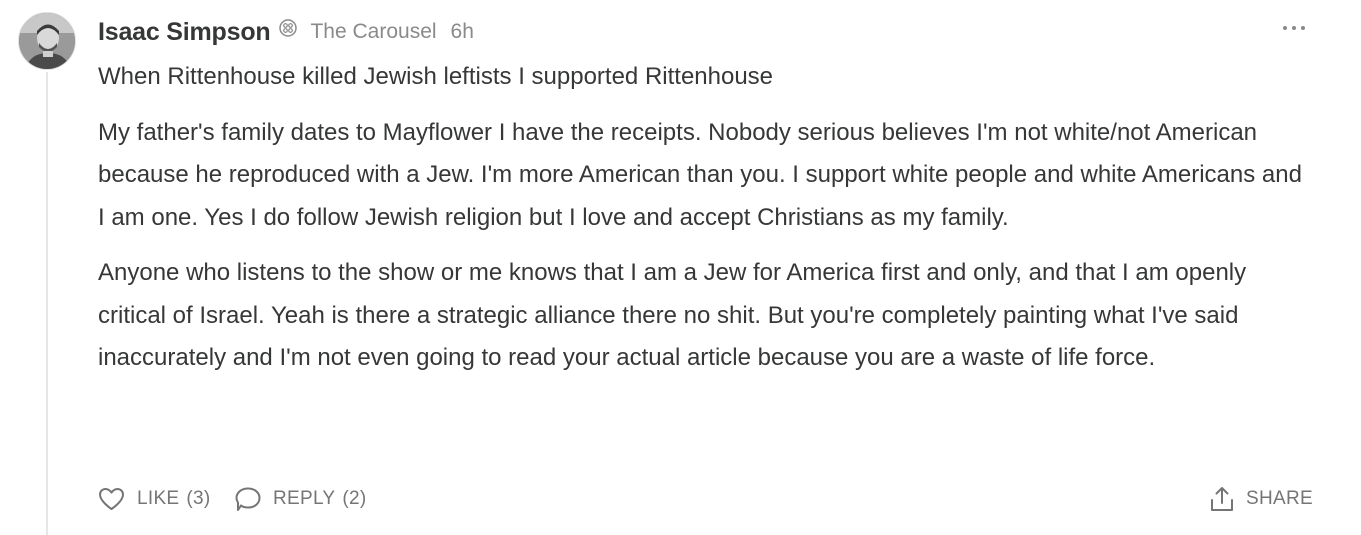  I want to click on avatar-photo, so click(47, 41).